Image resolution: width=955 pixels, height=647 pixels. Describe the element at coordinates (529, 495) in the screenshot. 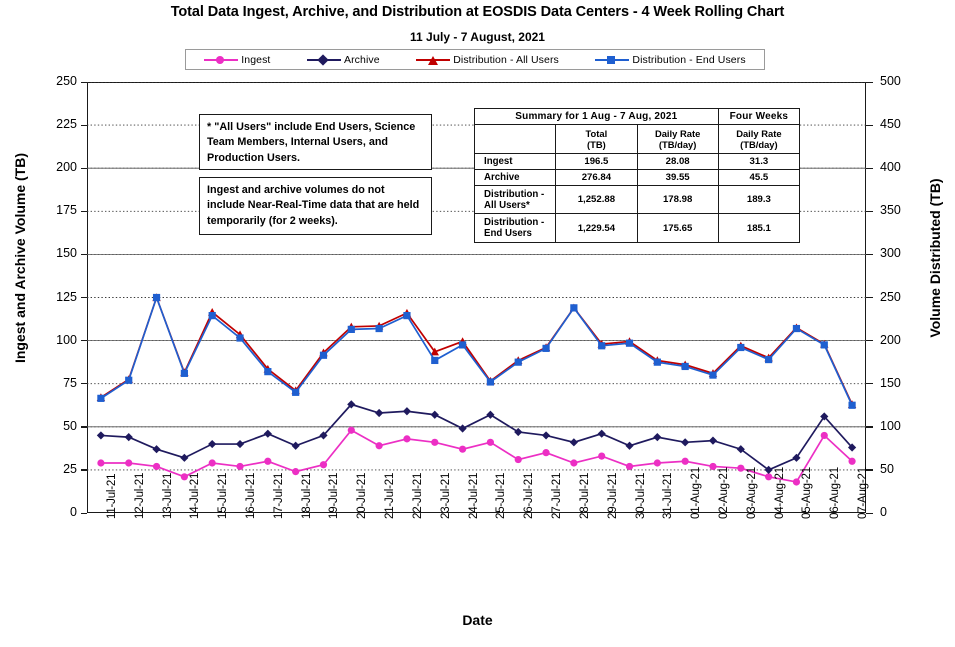

I see `x-axis-tick-label: 26-Jul-21` at that location.